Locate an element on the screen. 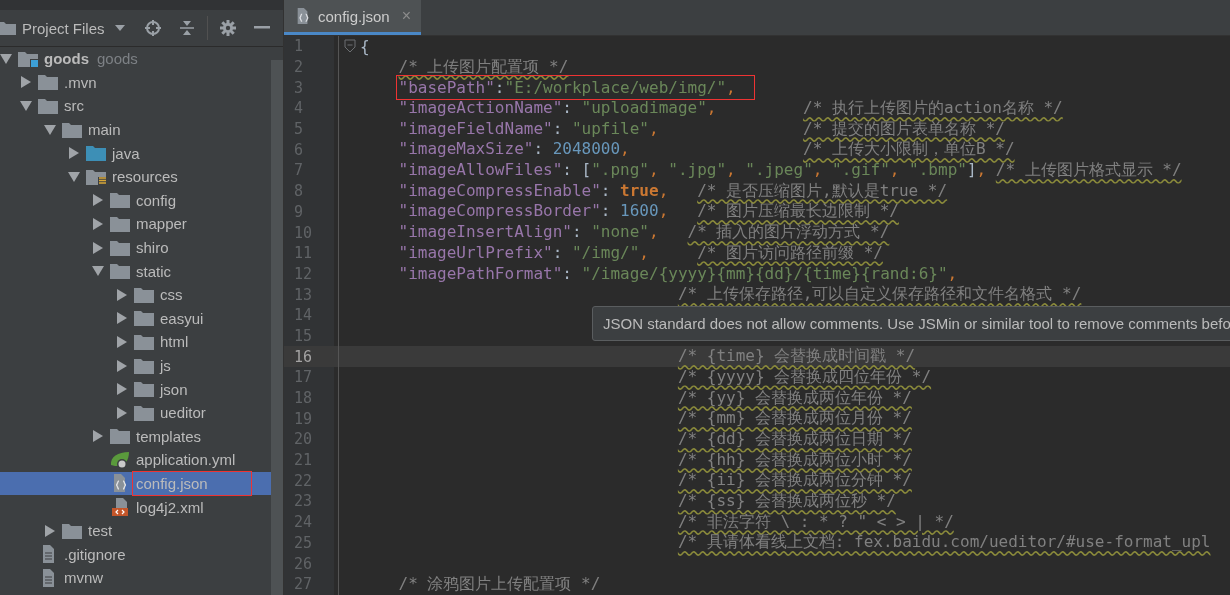 Image resolution: width=1230 pixels, height=595 pixels. minimize-icon is located at coordinates (261, 28).